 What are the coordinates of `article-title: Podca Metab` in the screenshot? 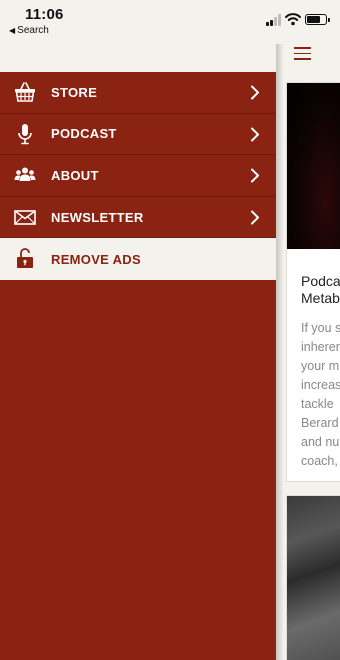 It's located at (320, 289).